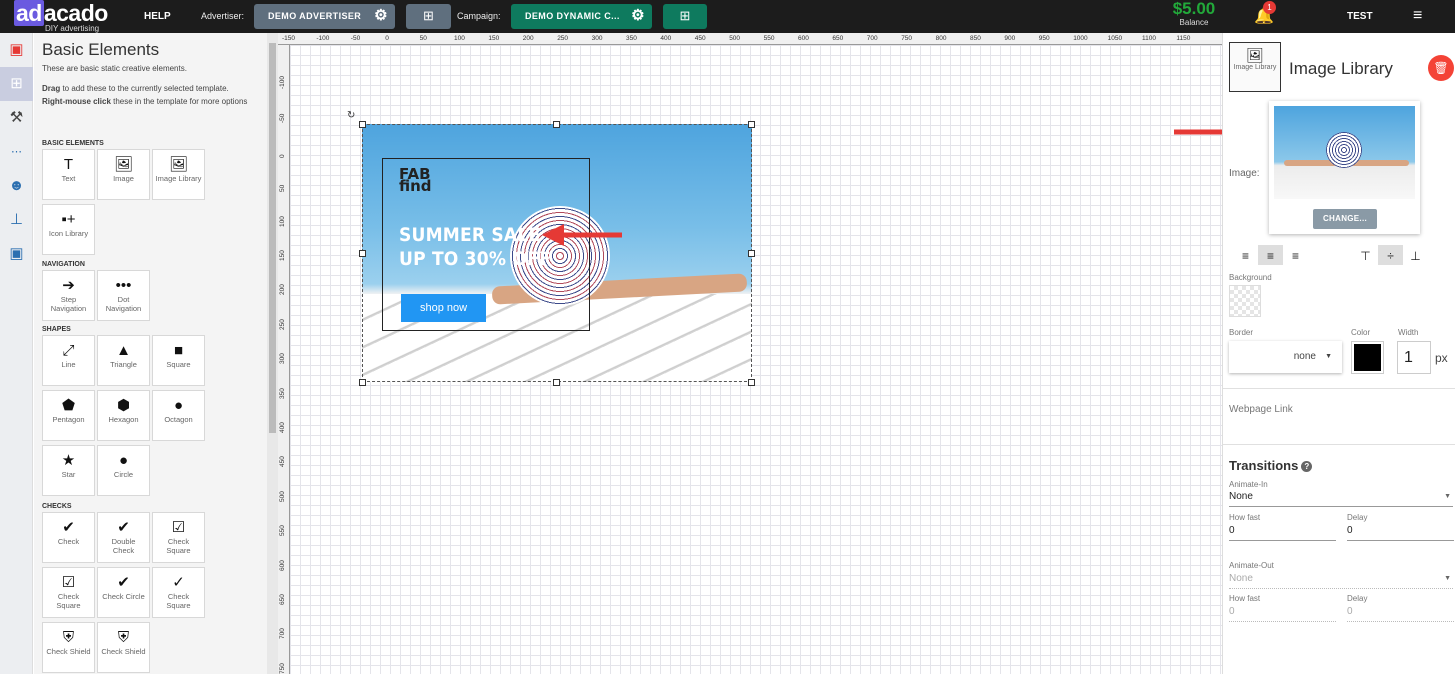 The width and height of the screenshot is (1455, 674). I want to click on tile-square: ■ Square, so click(178, 360).